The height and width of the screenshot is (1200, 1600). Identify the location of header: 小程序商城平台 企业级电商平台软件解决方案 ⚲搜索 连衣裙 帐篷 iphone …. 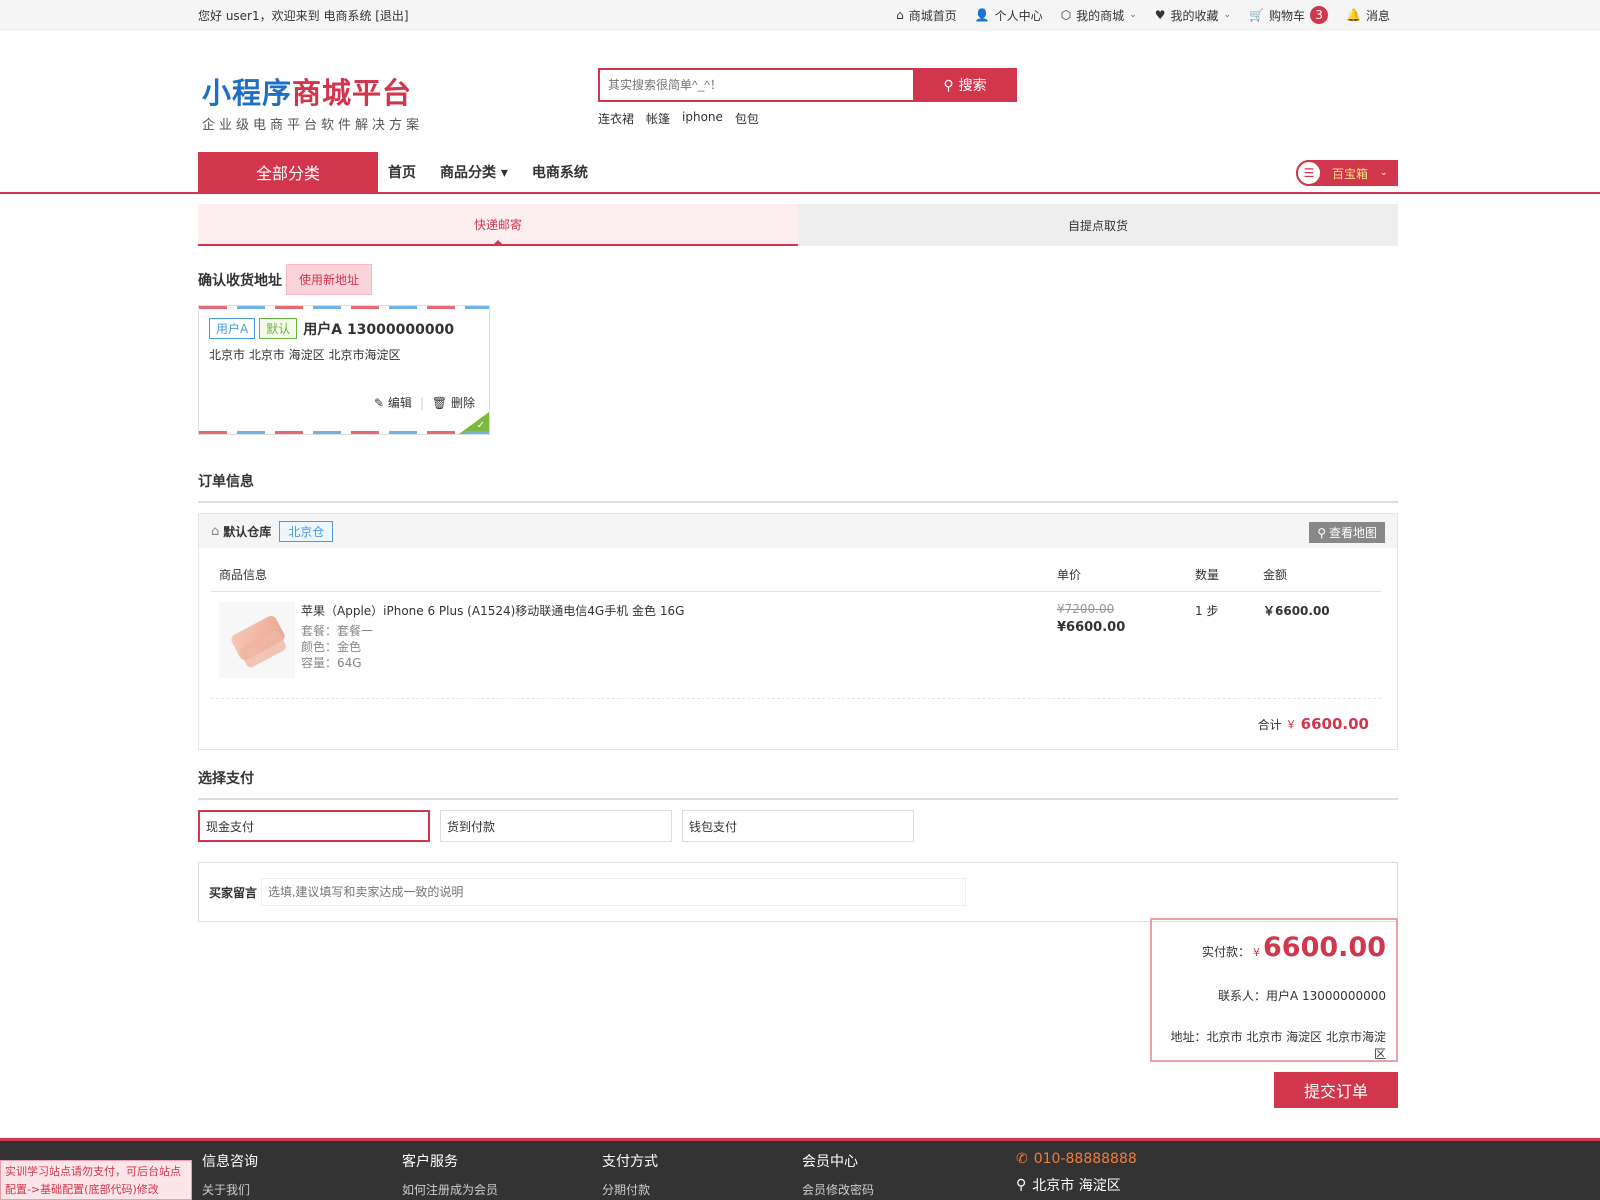
(800, 91).